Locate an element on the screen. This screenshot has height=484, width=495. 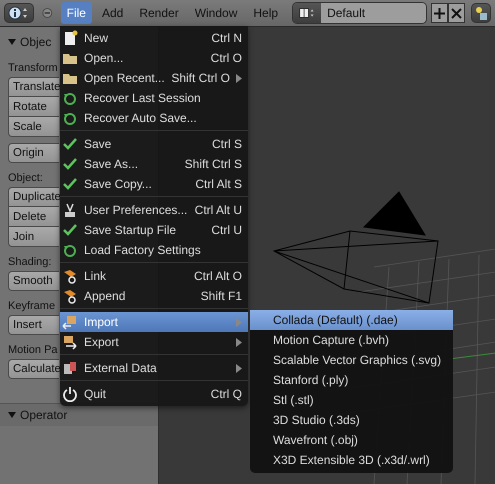
panel-title: Operator is located at coordinates (44, 415).